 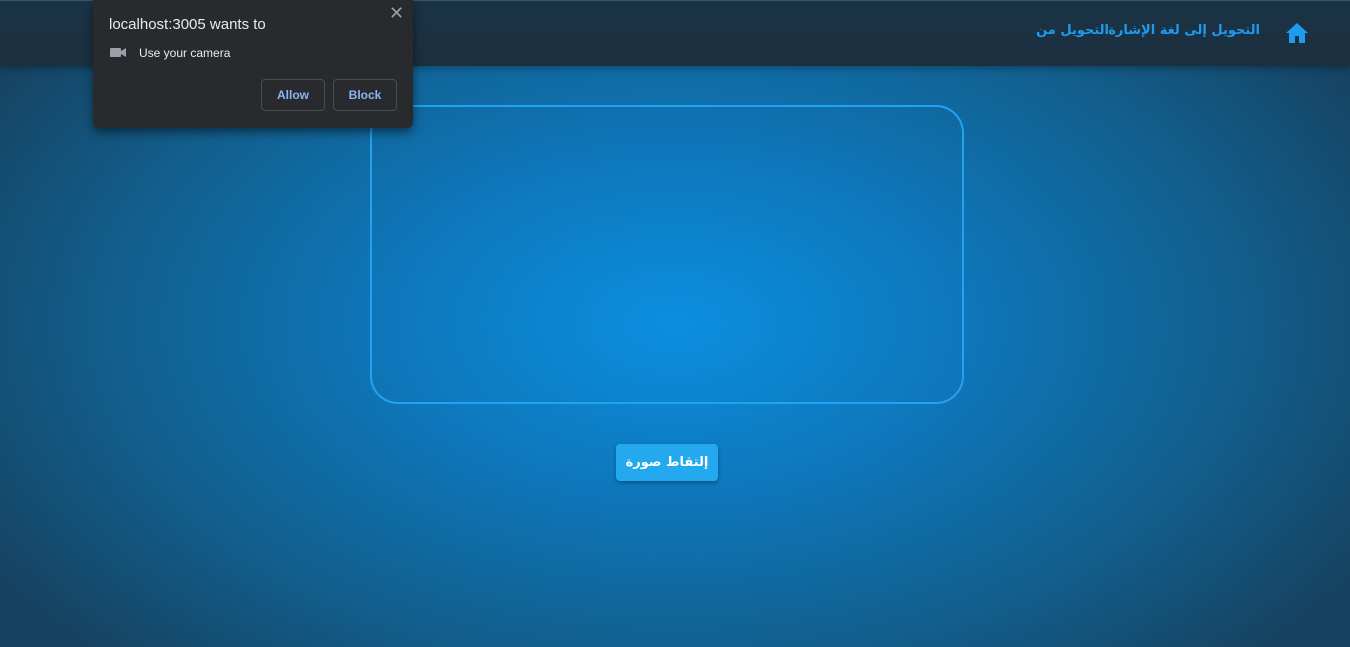 I want to click on block-button: Block, so click(x=365, y=95).